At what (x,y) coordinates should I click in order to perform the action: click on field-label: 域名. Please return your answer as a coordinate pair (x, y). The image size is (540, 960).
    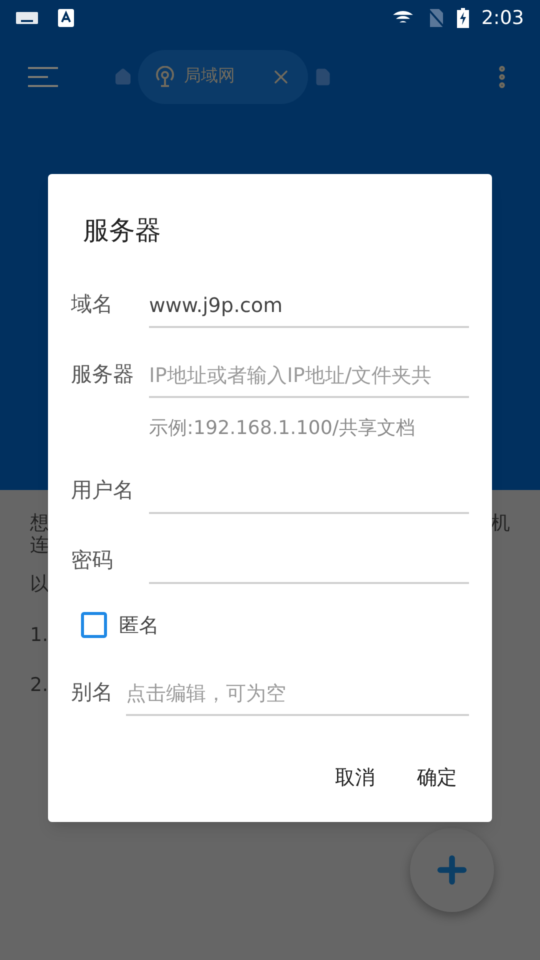
    Looking at the image, I should click on (92, 304).